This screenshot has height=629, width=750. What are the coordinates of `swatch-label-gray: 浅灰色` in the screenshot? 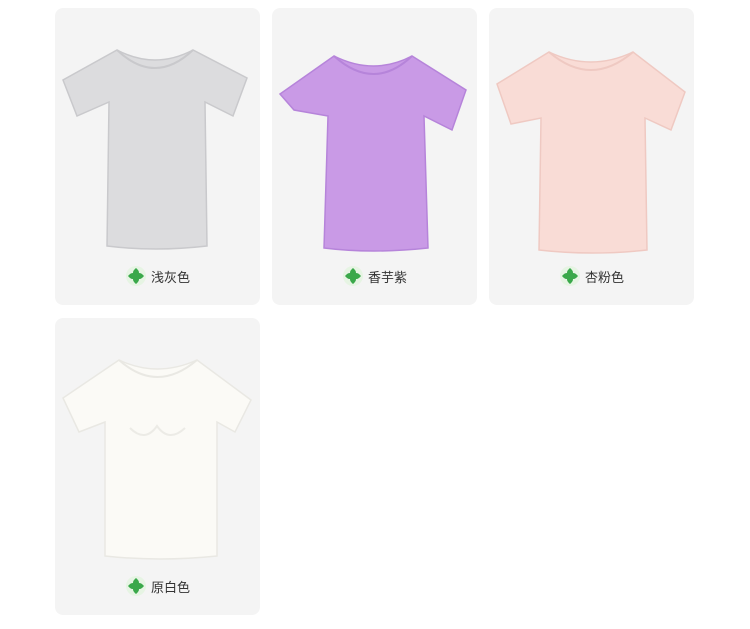 It's located at (157, 276).